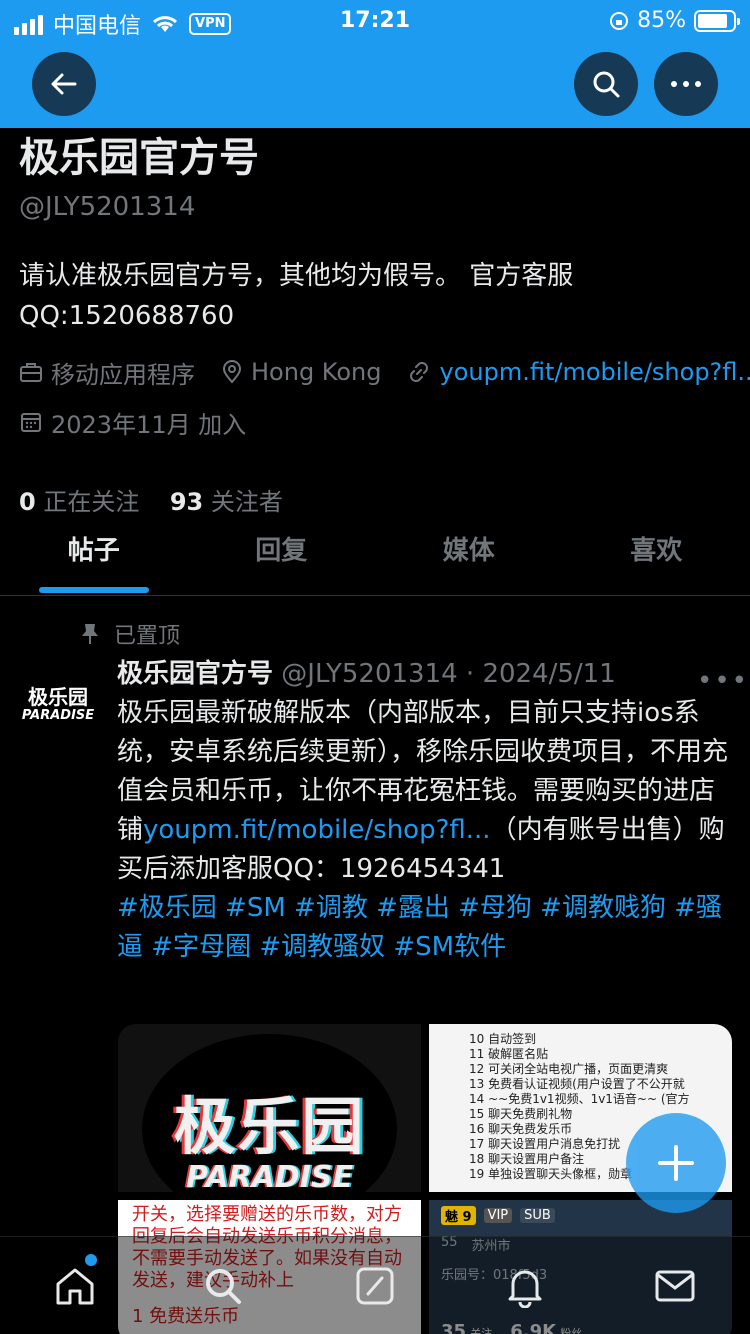 The image size is (750, 1334). What do you see at coordinates (31, 372) in the screenshot?
I see `briefcase-icon` at bounding box center [31, 372].